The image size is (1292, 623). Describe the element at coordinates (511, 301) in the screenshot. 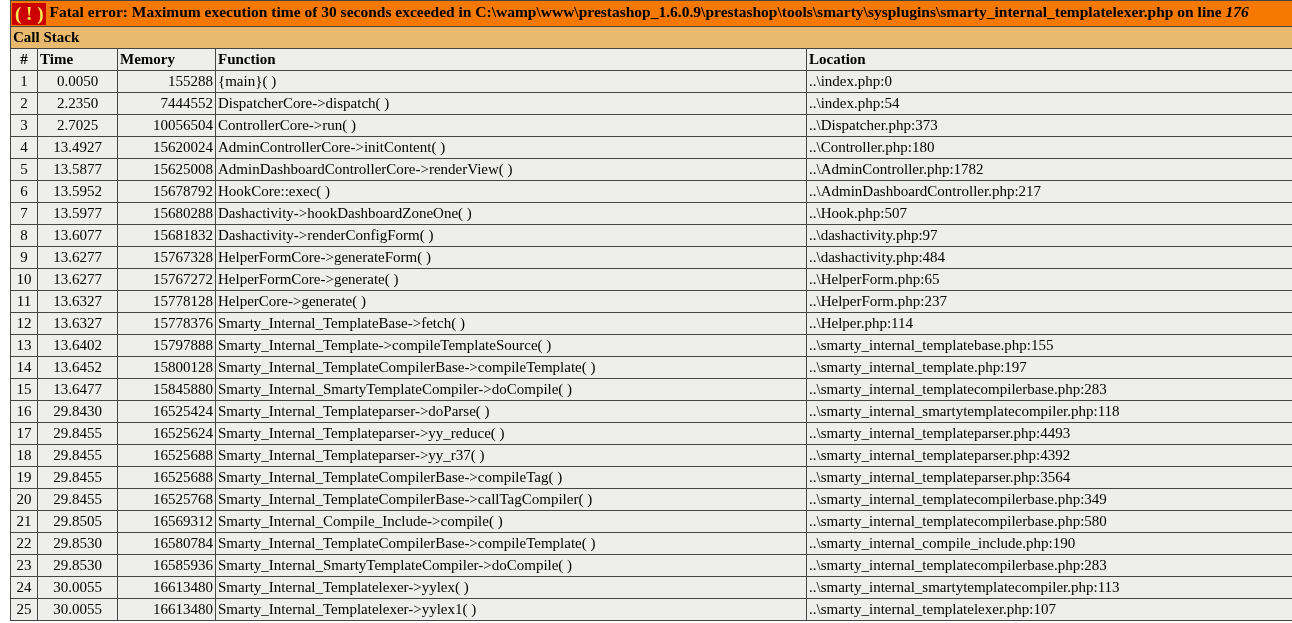

I see `table-cell: HelperCore->generate( )` at that location.